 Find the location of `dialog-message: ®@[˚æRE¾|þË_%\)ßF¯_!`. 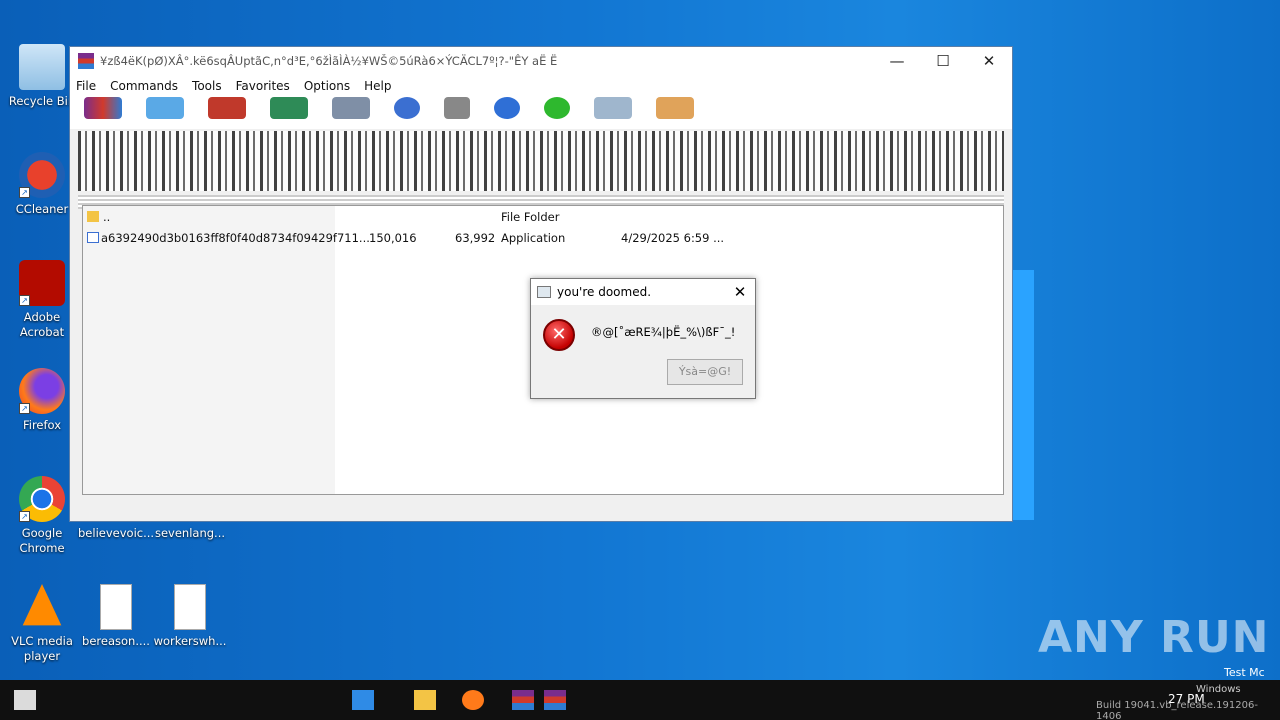

dialog-message: ®@[˚æRE¾|þË_%\)ßF¯_! is located at coordinates (663, 332).